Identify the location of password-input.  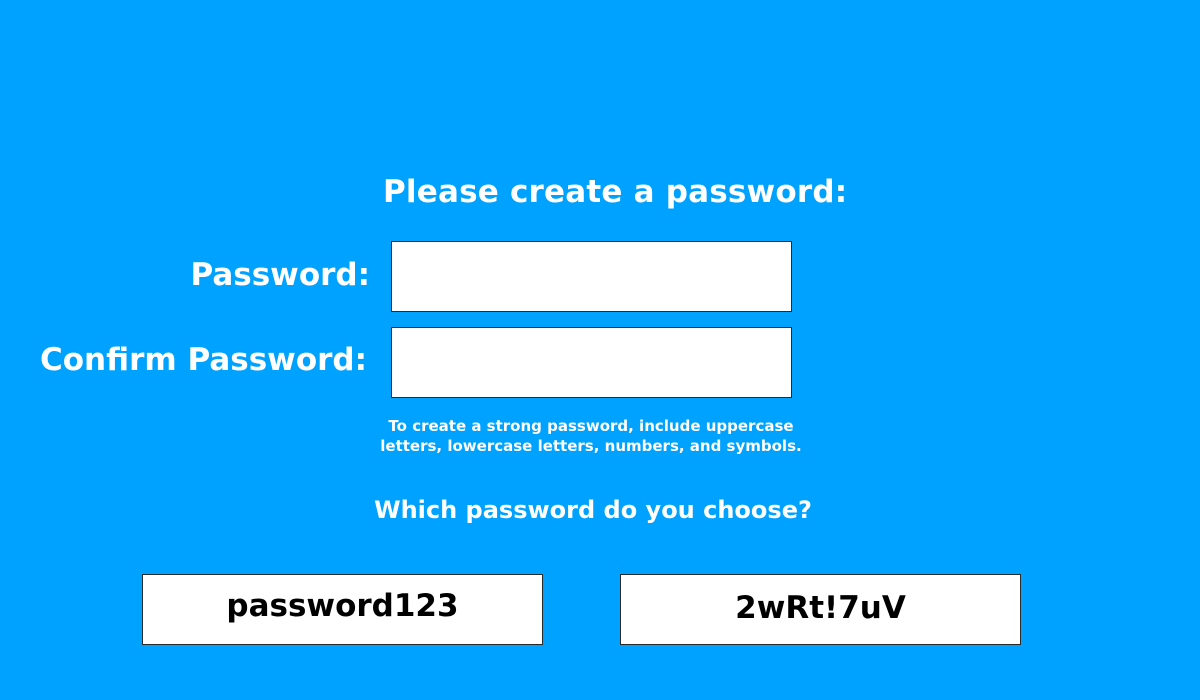
(591, 276).